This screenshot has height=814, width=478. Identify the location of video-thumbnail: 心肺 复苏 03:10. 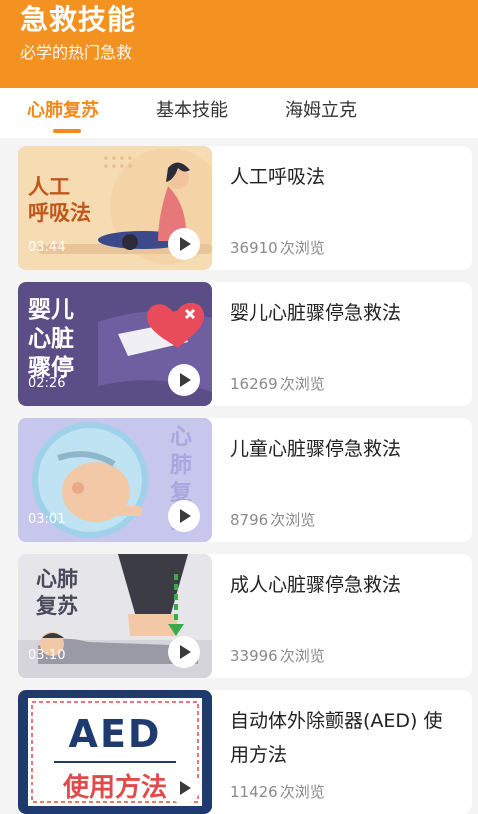
(115, 616).